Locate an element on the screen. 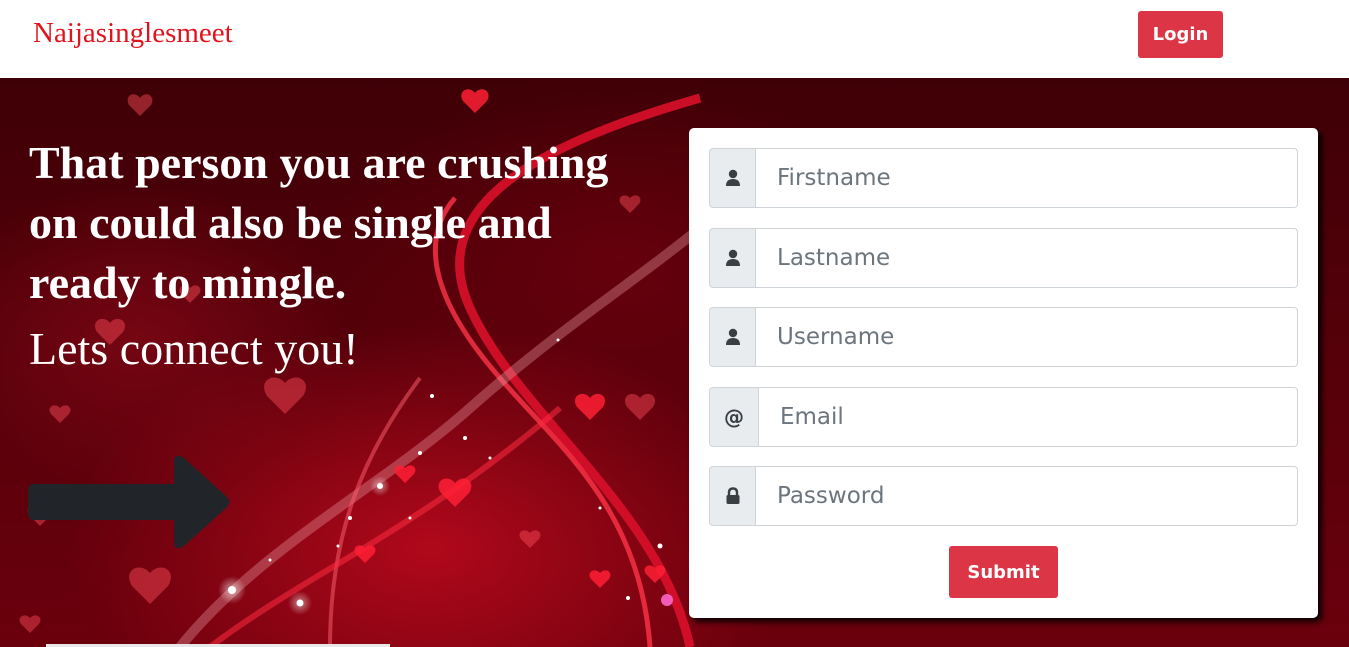 This screenshot has width=1349, height=647. lock-icon is located at coordinates (732, 496).